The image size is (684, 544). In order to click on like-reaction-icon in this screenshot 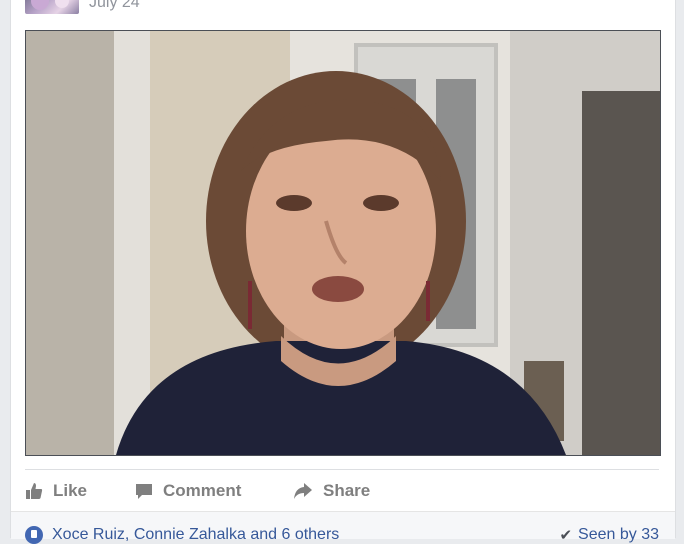, I will do `click(34, 535)`.